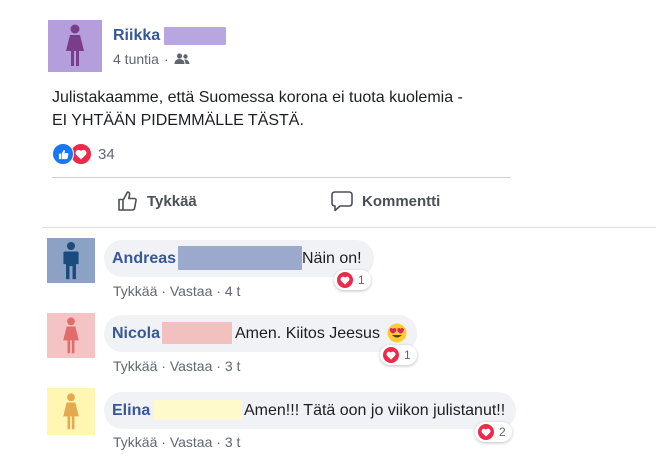 Image resolution: width=656 pixels, height=461 pixels. I want to click on comment-text: Amen!!! Tätä oon jo viikon julistanut!!, so click(375, 410).